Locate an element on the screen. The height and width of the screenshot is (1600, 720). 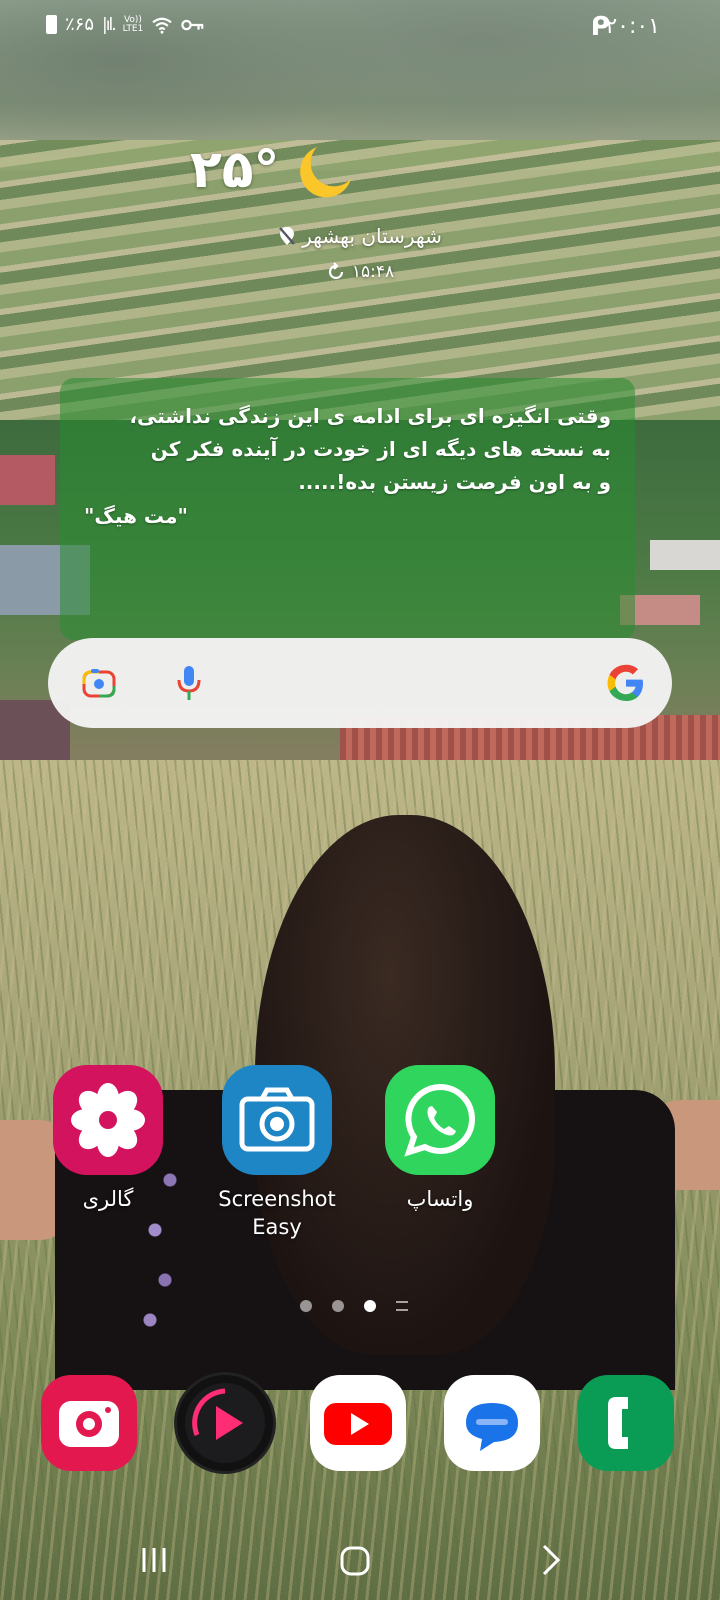
dock-phone is located at coordinates (626, 1423).